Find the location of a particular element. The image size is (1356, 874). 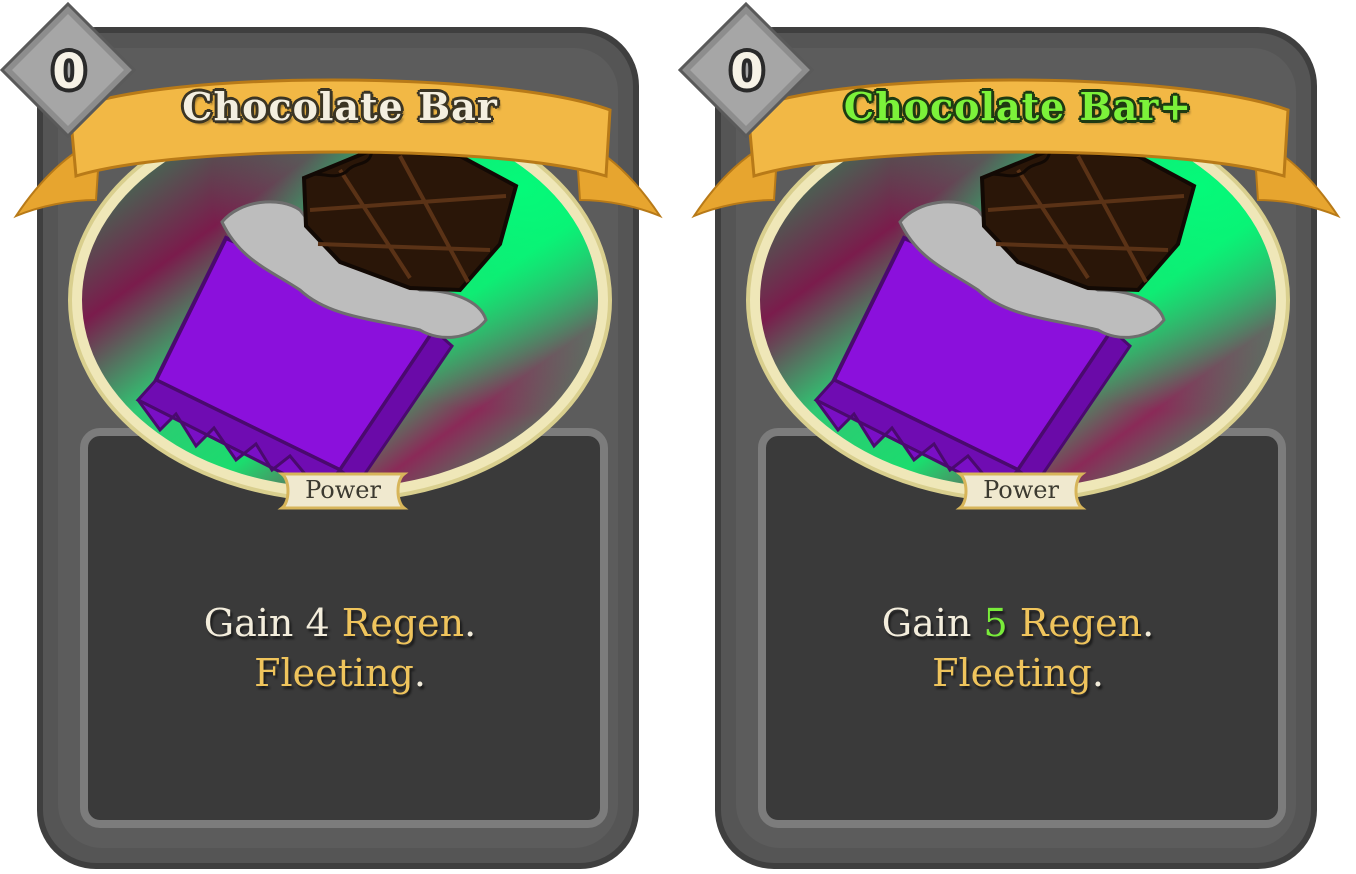

card-title: Chocolate Bar is located at coordinates (340, 106).